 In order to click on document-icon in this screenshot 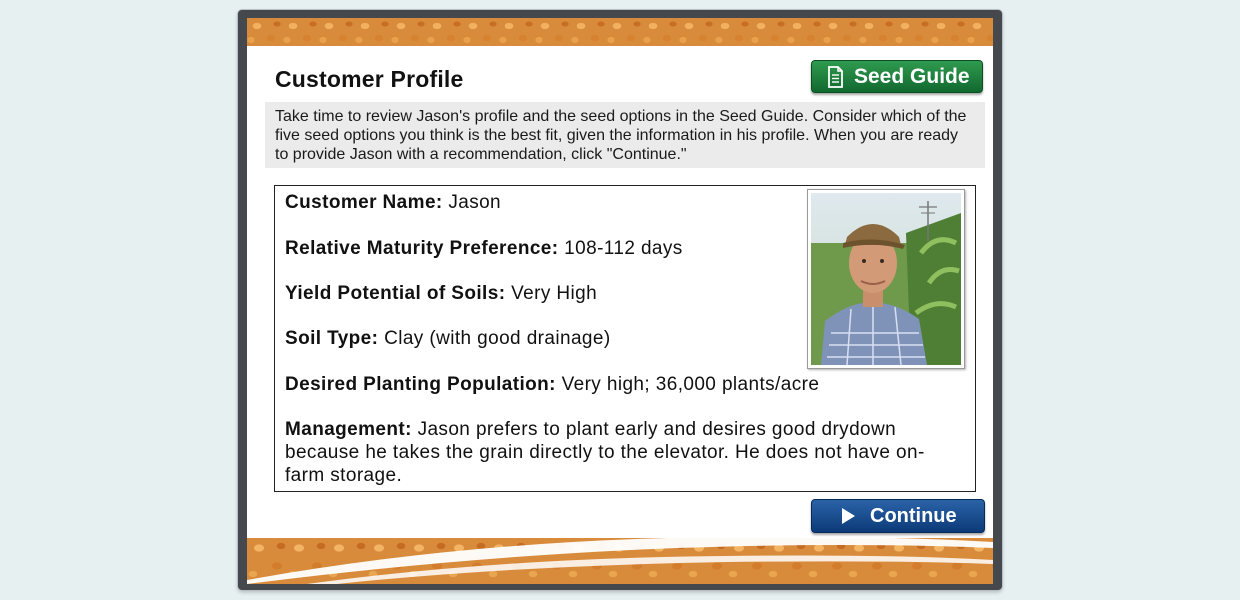, I will do `click(835, 76)`.